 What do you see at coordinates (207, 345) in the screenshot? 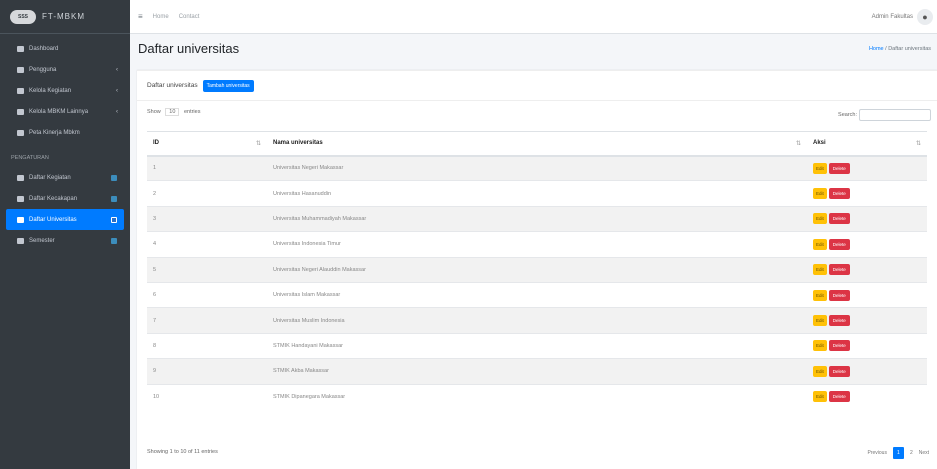
I see `cell-id: 8` at bounding box center [207, 345].